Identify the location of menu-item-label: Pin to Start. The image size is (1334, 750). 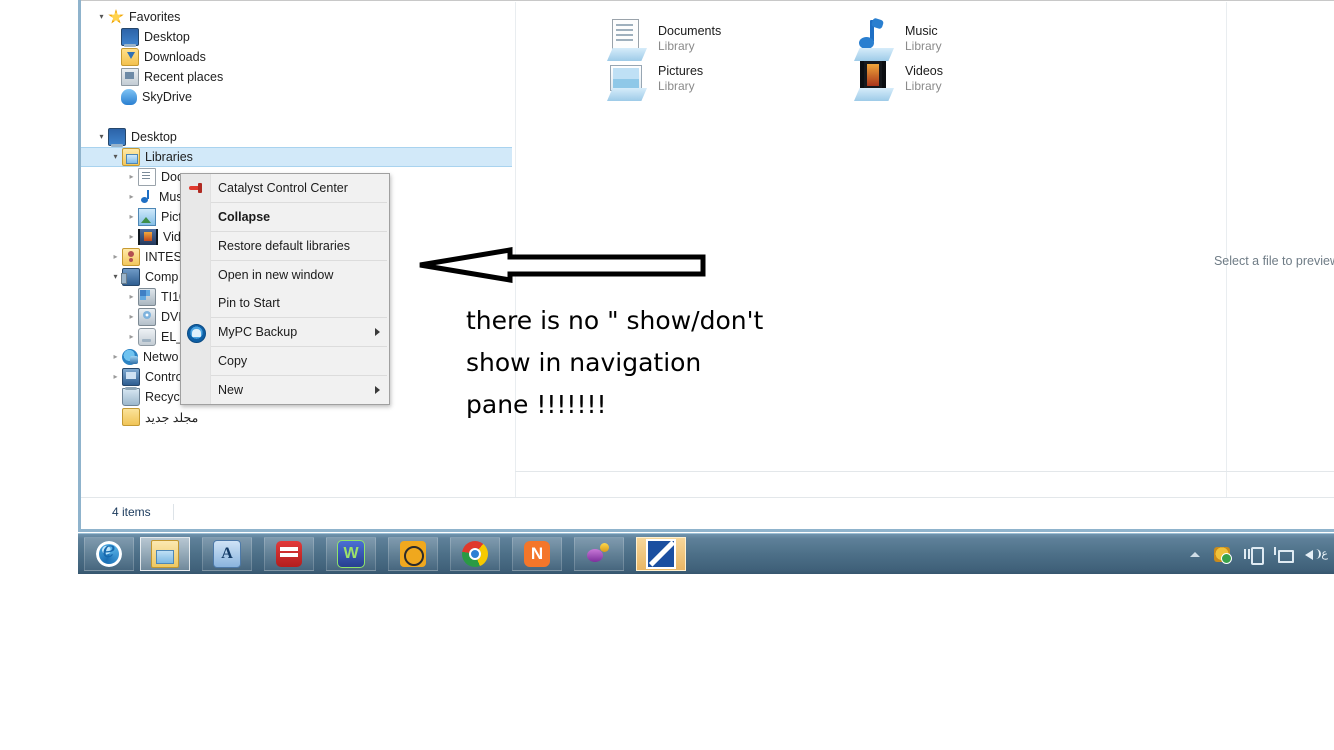
(249, 303).